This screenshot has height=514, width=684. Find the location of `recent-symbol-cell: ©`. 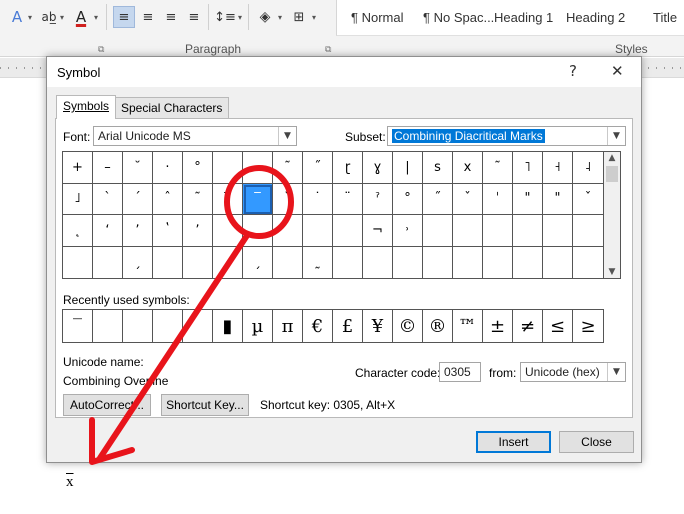

recent-symbol-cell: © is located at coordinates (408, 326).